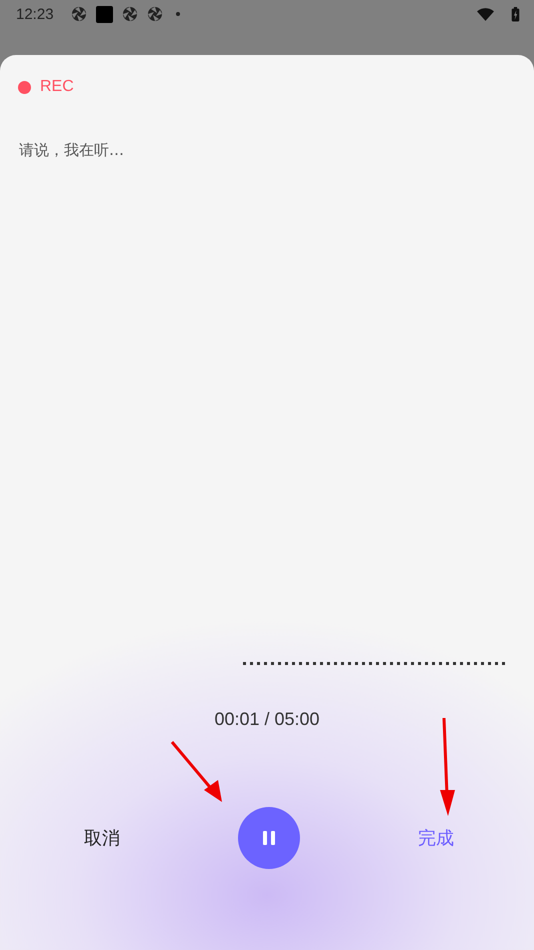  Describe the element at coordinates (485, 14) in the screenshot. I see `wifi-icon` at that location.